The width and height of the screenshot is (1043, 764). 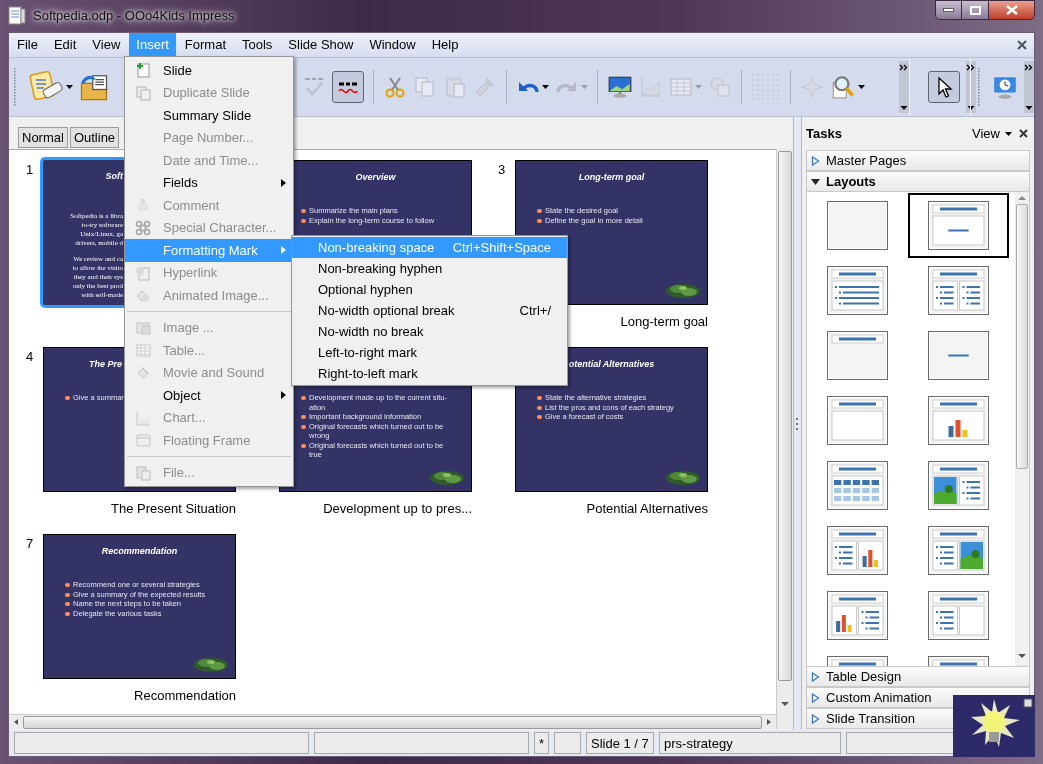 I want to click on open-folder-icon, so click(x=94, y=87).